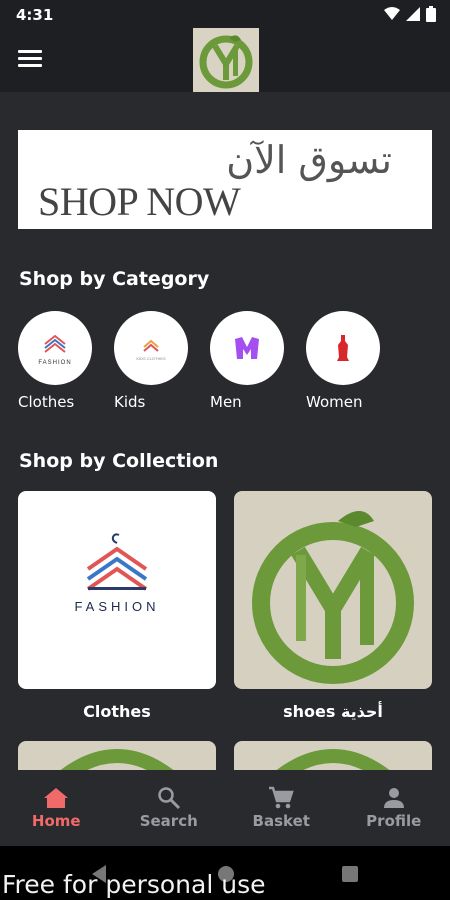  Describe the element at coordinates (134, 884) in the screenshot. I see `watermark-text: Free for personal use` at that location.